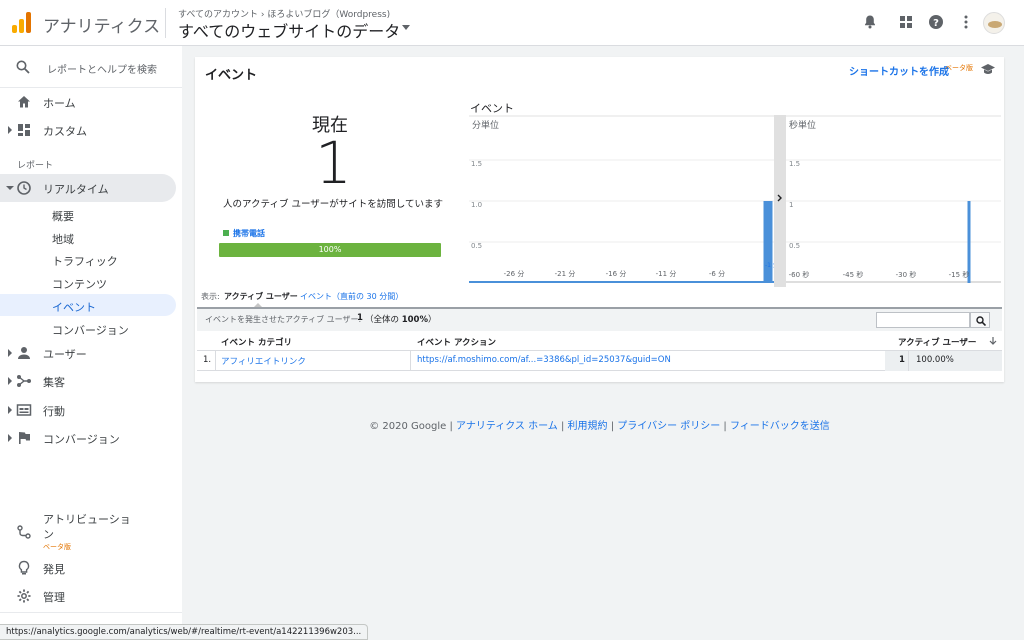  Describe the element at coordinates (599, 341) in the screenshot. I see `table-header-row: イベント カテゴリ イベント アクション アクティブ ユーザー` at that location.